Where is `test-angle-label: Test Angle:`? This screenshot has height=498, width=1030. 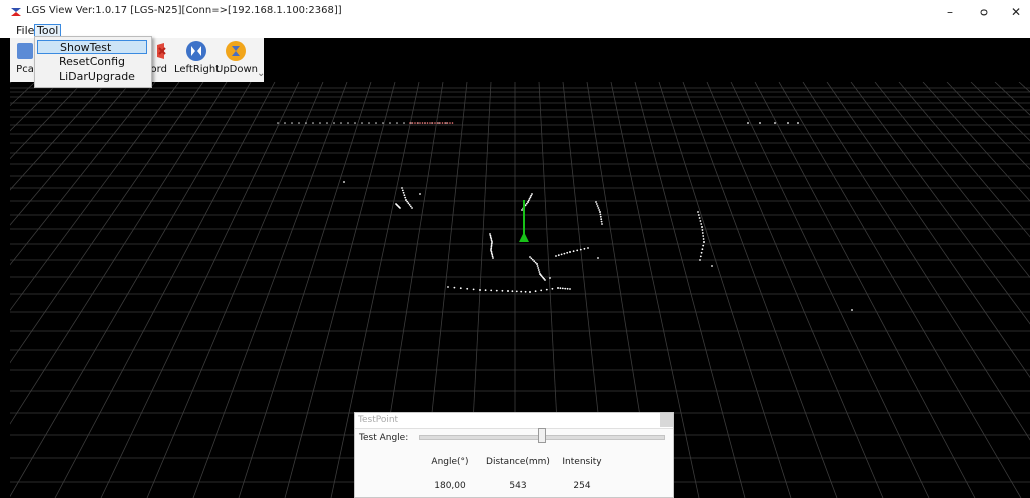
test-angle-label: Test Angle: is located at coordinates (384, 438).